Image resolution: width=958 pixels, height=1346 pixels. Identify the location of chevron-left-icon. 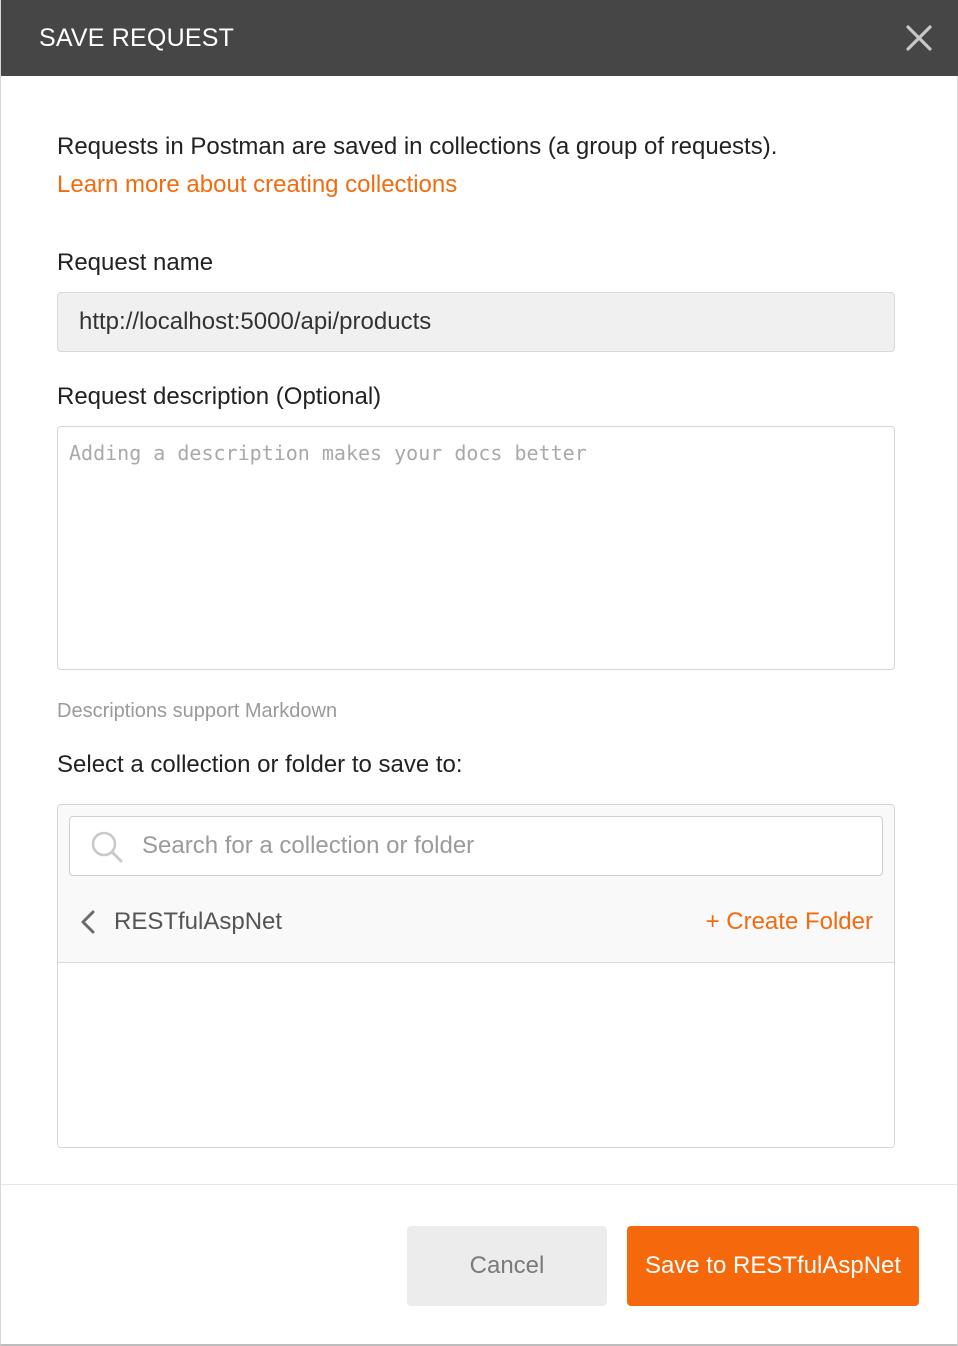
(88, 922).